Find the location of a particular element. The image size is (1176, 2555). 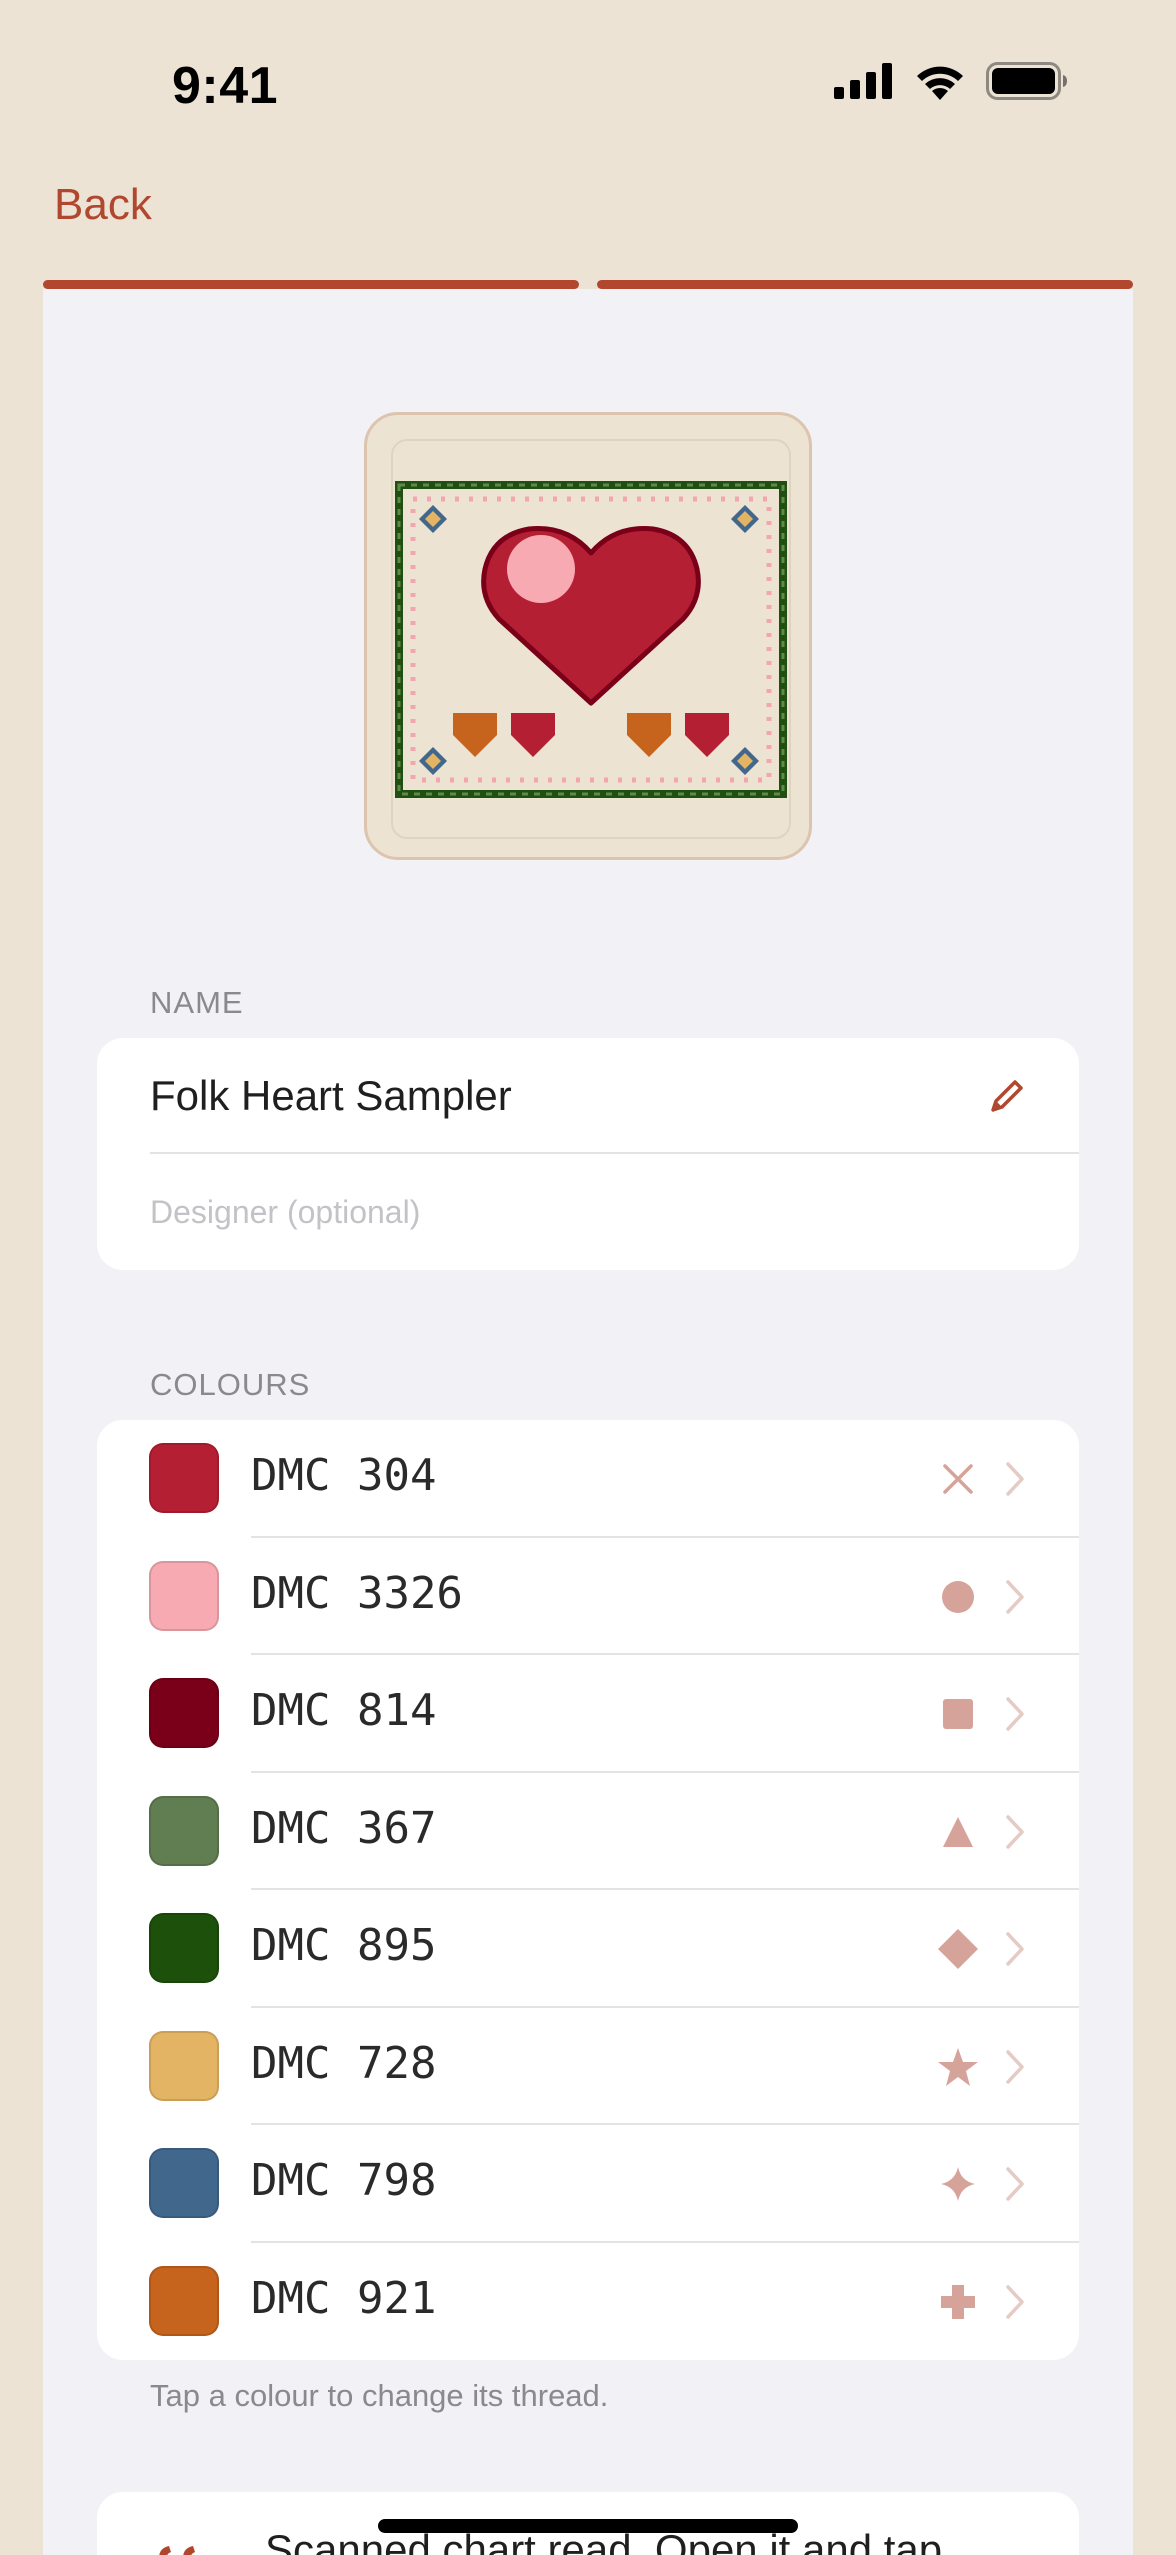

thread-code: DMC 304 is located at coordinates (344, 1475).